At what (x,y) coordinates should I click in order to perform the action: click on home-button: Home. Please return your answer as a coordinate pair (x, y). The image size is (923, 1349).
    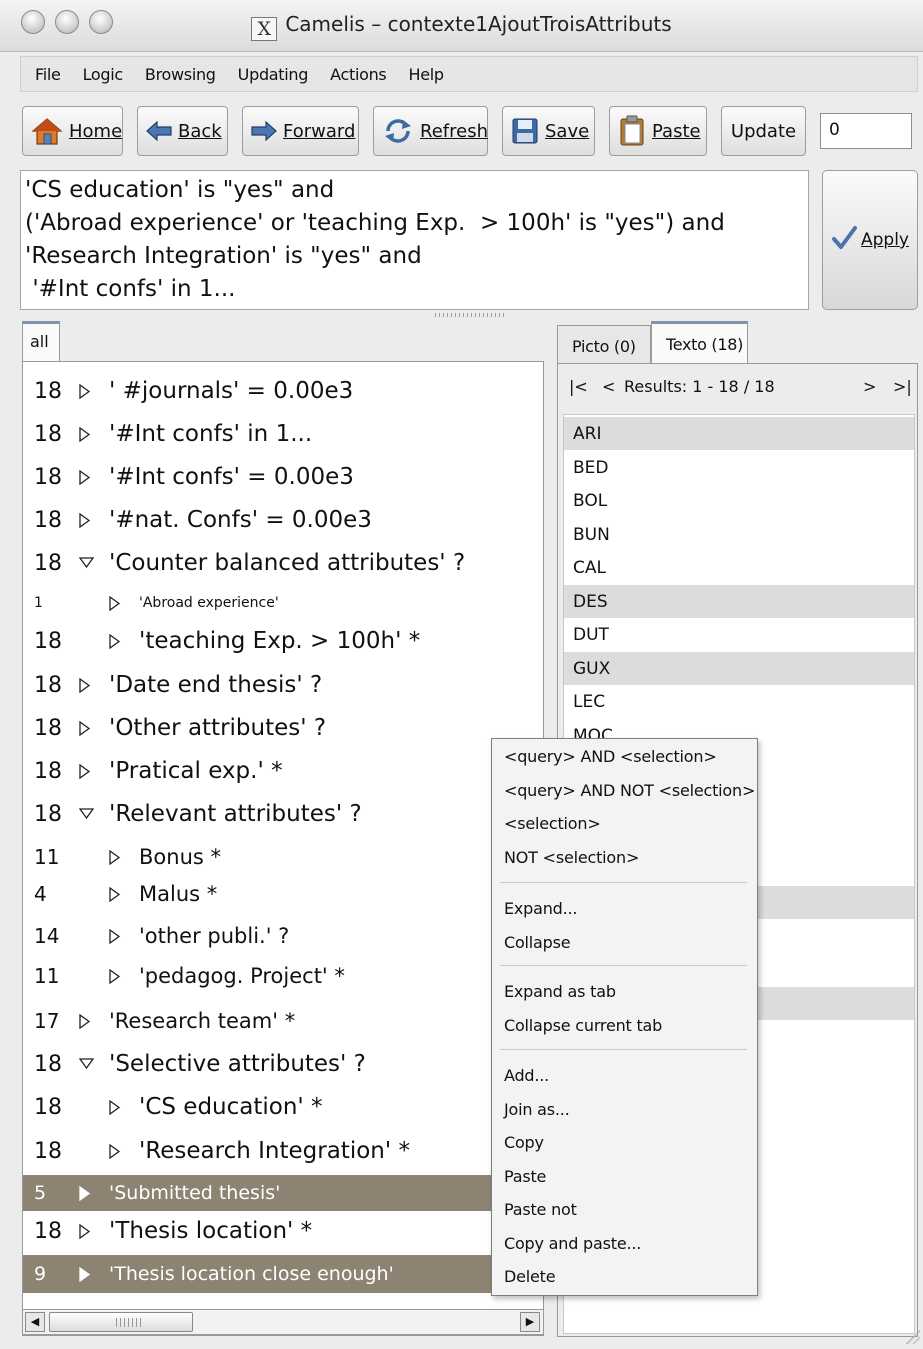
    Looking at the image, I should click on (72, 131).